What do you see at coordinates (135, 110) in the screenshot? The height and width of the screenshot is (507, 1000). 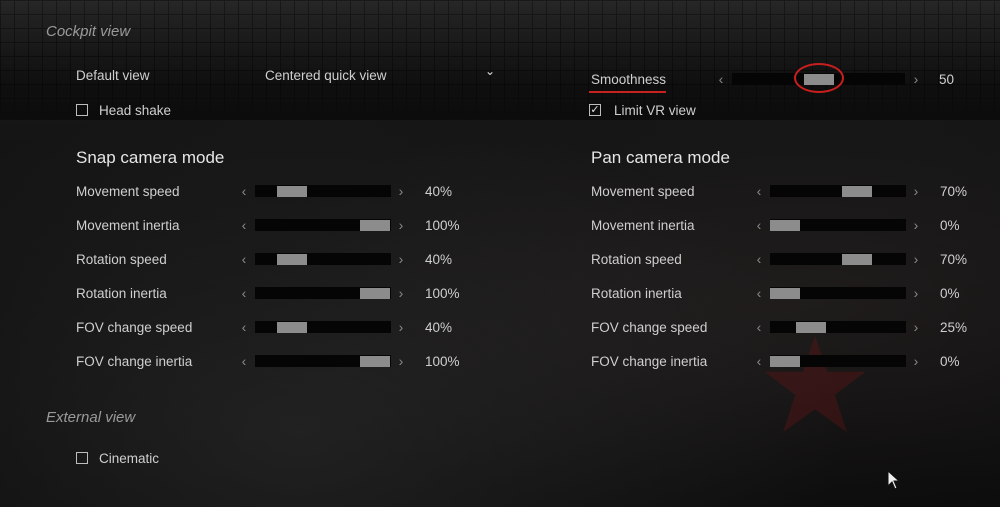 I see `head-shake-label: Head shake` at bounding box center [135, 110].